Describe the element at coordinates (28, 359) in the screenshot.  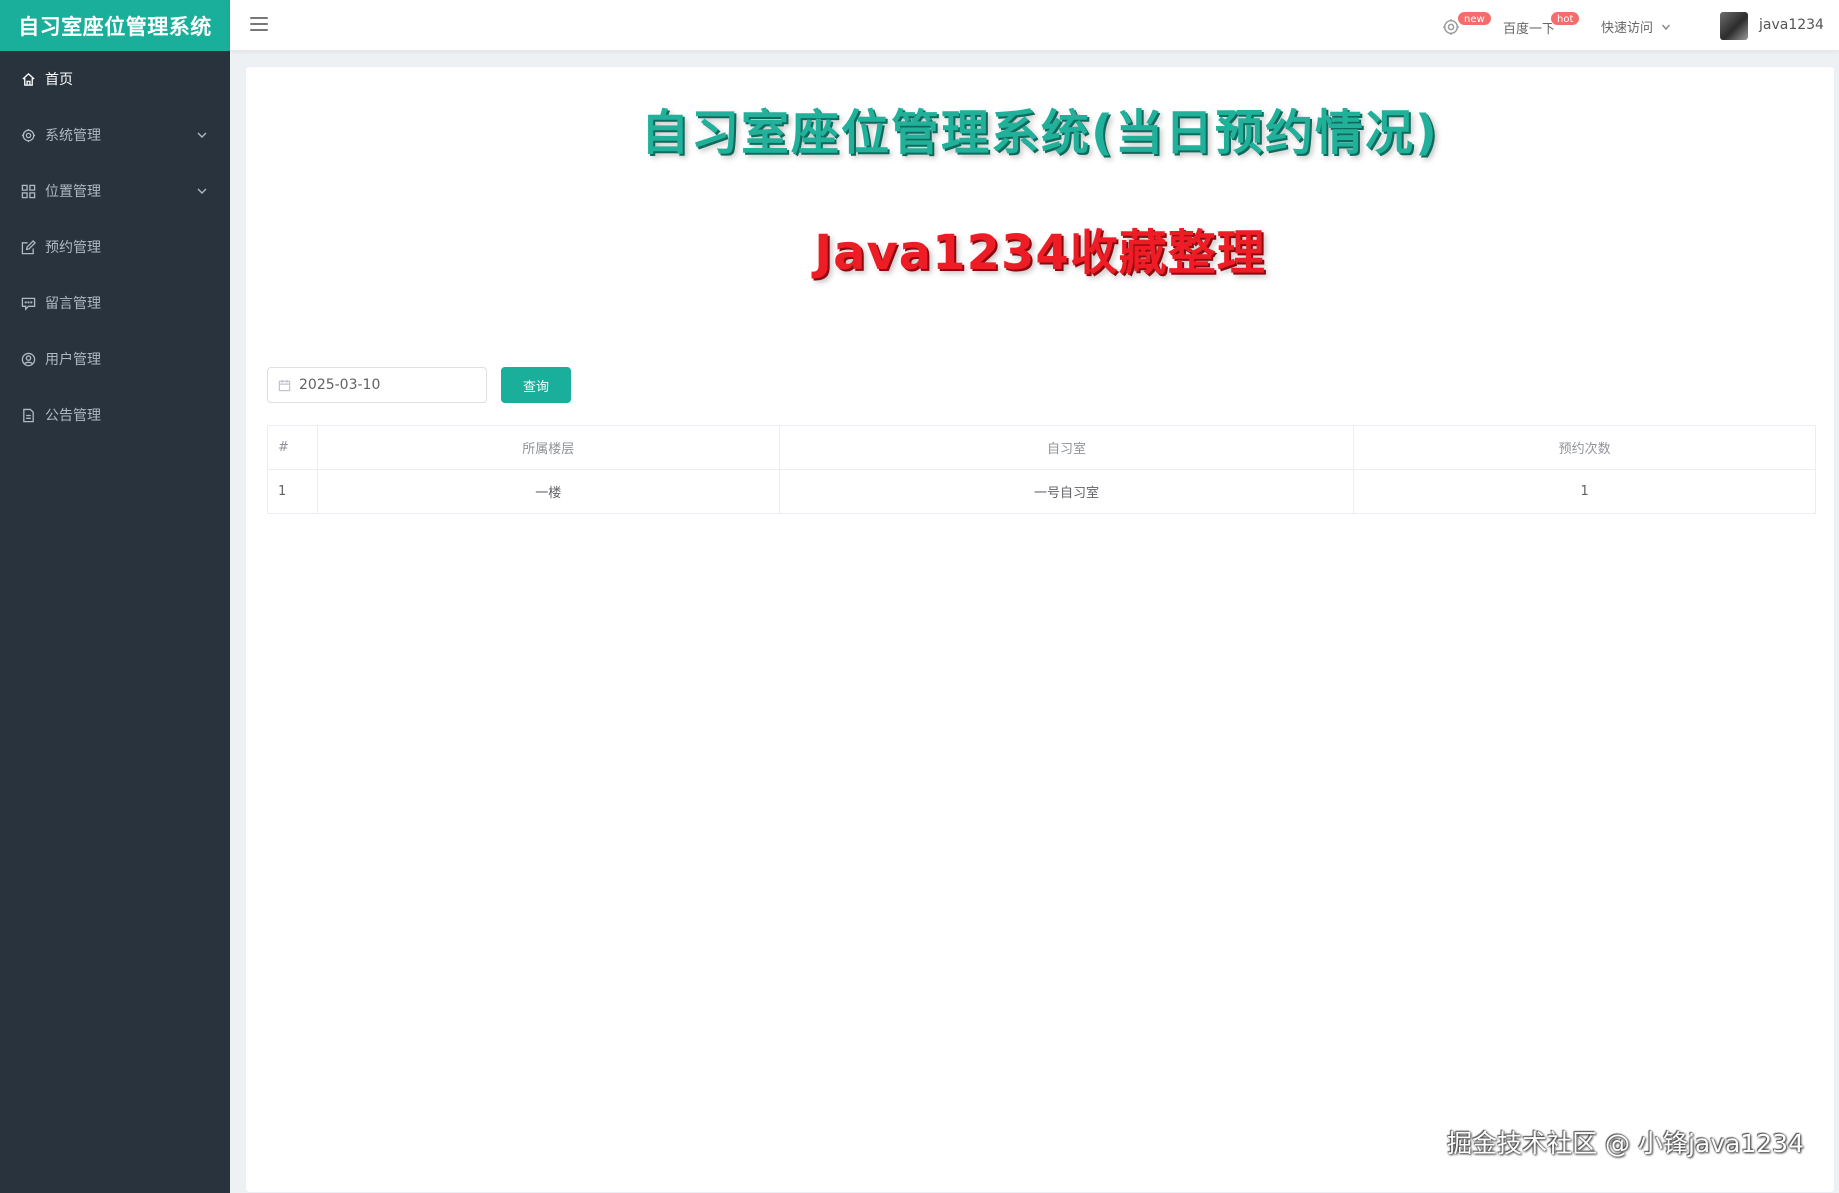
I see `user-icon` at that location.